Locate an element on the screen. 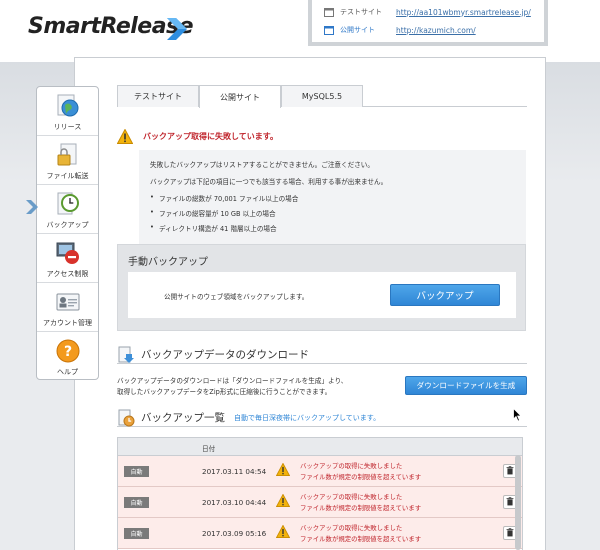  tab-mysql: MySQL5.5 is located at coordinates (322, 96).